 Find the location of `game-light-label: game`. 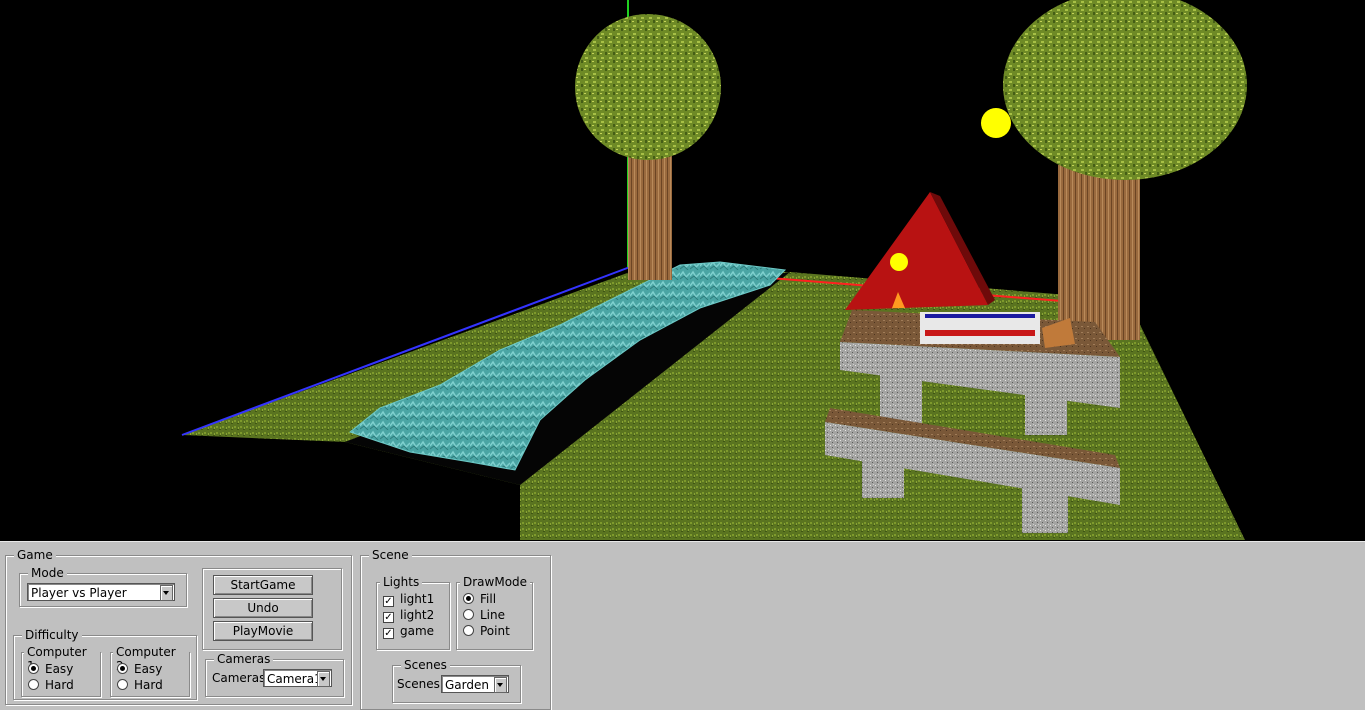

game-light-label: game is located at coordinates (417, 631).